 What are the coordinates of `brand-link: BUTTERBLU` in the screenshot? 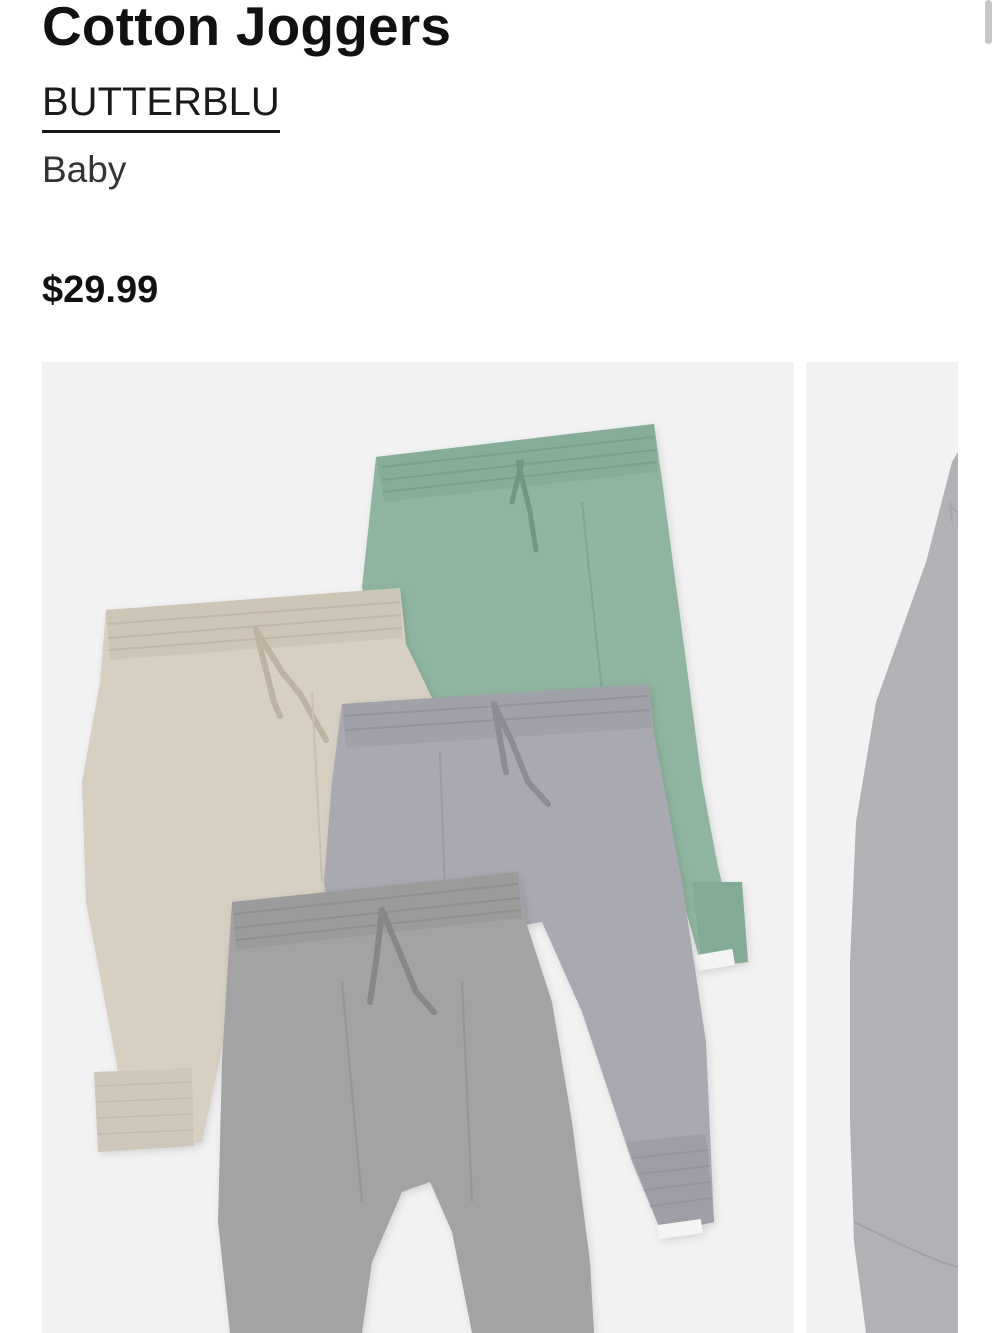 It's located at (161, 105).